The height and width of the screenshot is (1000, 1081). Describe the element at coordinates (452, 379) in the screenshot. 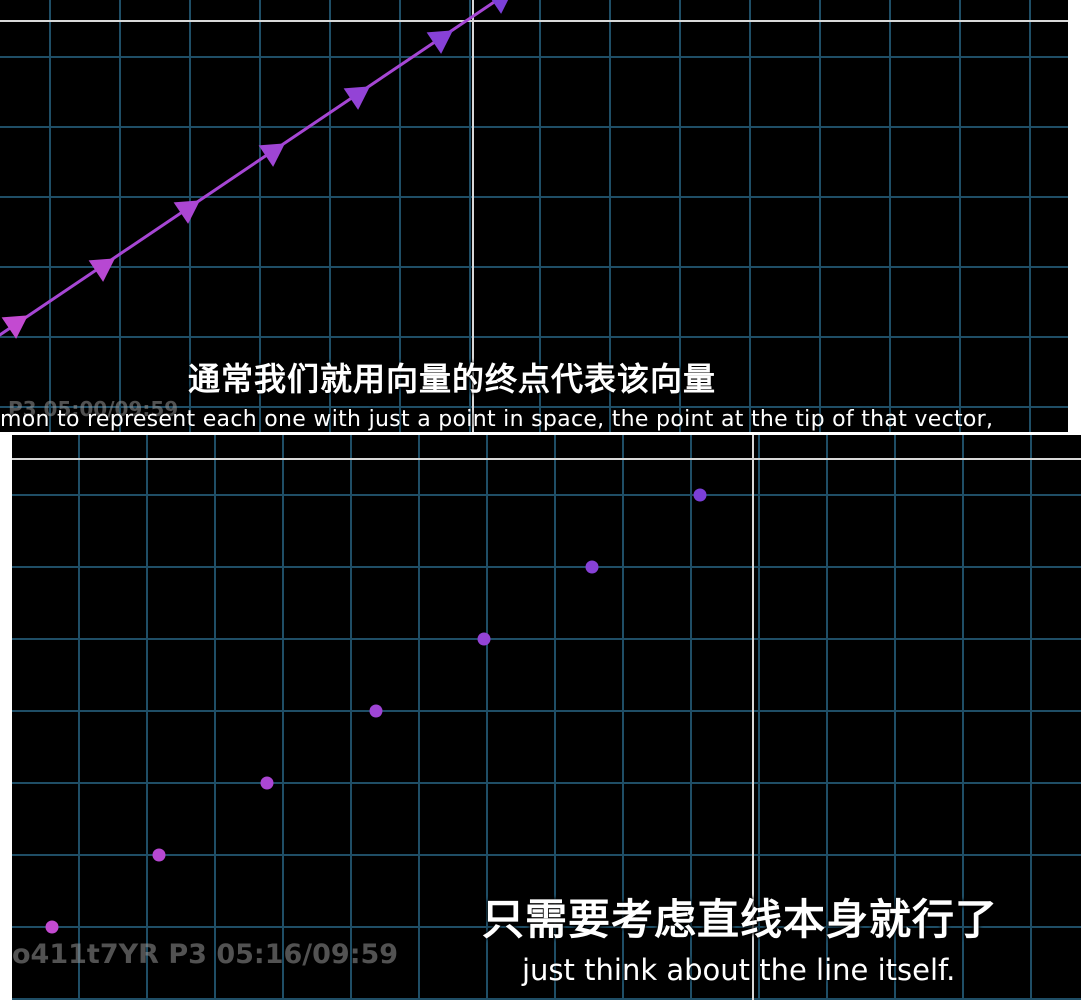

I see `subtitle-chinese: 通常我们就用向量的终点代表该向量` at that location.